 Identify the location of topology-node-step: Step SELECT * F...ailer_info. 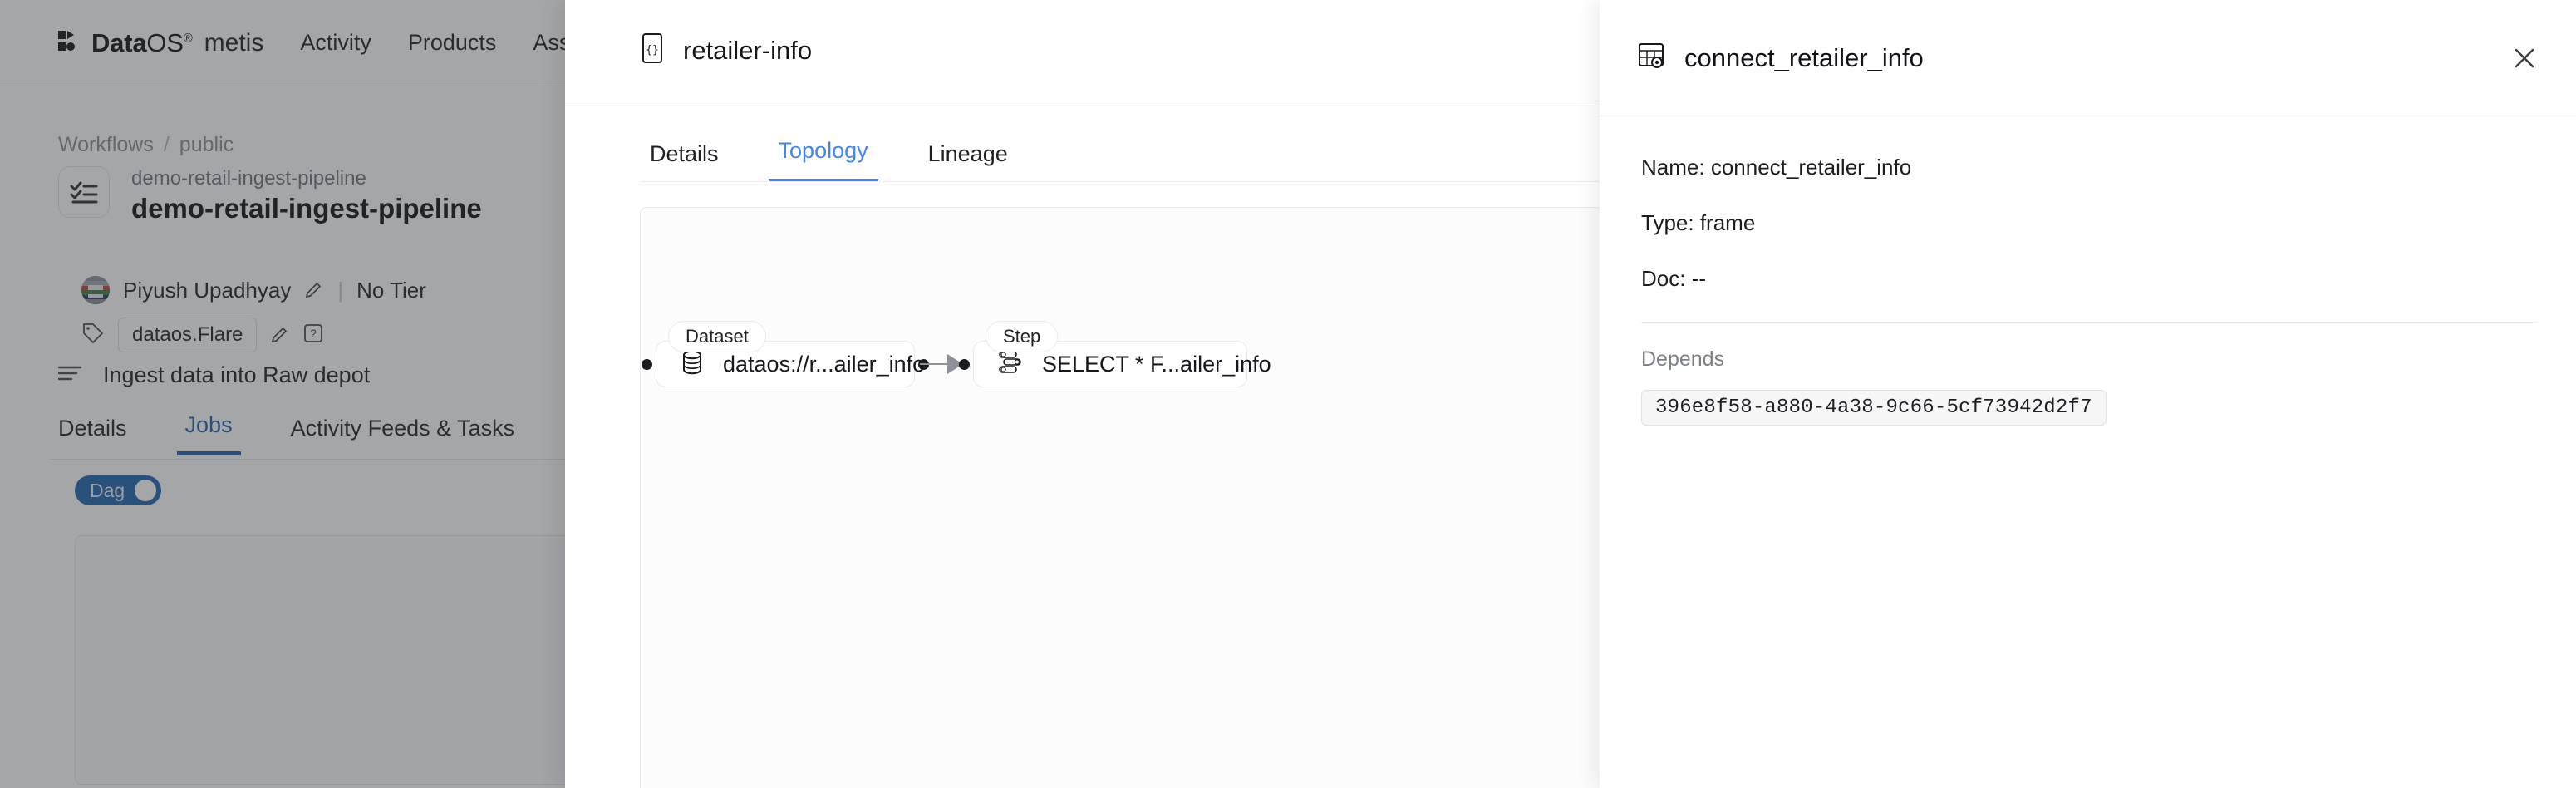
(1115, 354).